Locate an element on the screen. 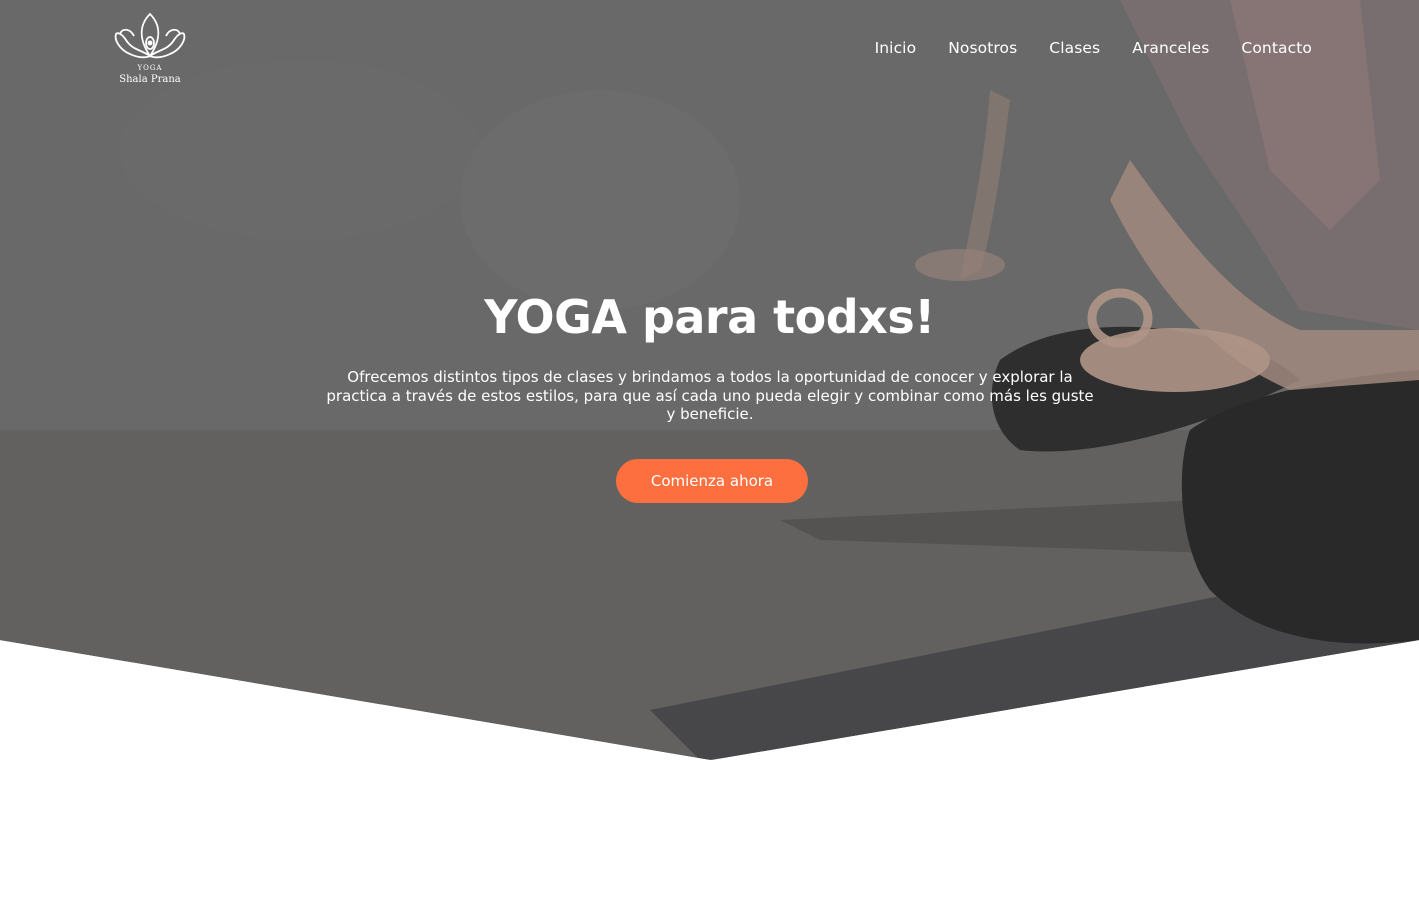 This screenshot has width=1419, height=899. nav-item-inicio: Inicio is located at coordinates (896, 47).